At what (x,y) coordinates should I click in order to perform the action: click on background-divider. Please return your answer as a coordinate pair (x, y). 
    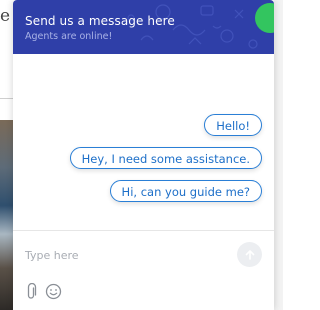
    Looking at the image, I should click on (7, 98).